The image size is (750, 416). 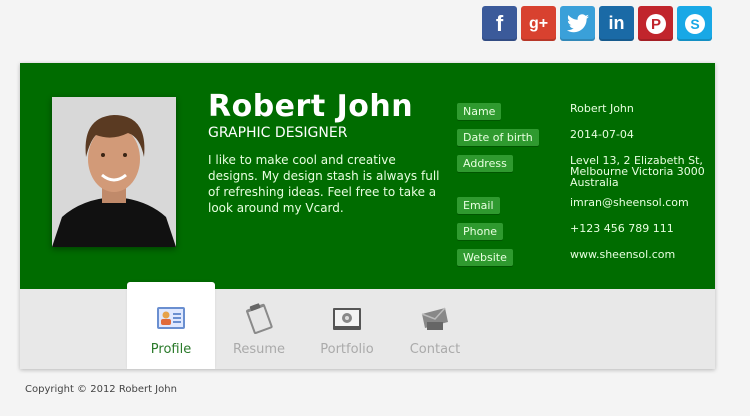 I want to click on info-row-phone: Phone +123 456 789 111, so click(x=582, y=236).